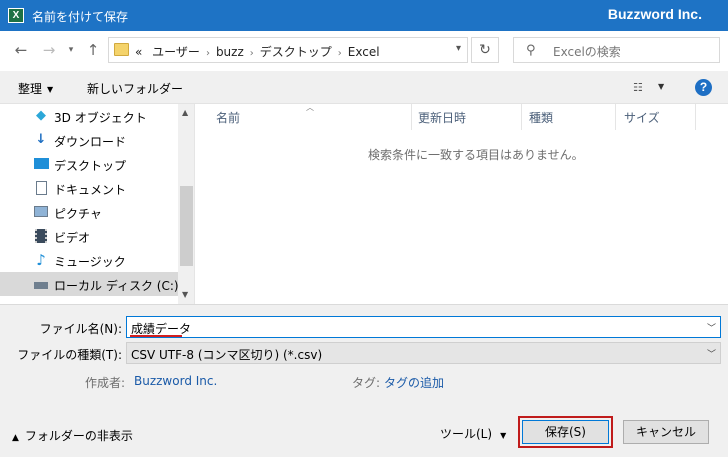 The width and height of the screenshot is (728, 457). I want to click on view-options-icon: ☷, so click(641, 87).